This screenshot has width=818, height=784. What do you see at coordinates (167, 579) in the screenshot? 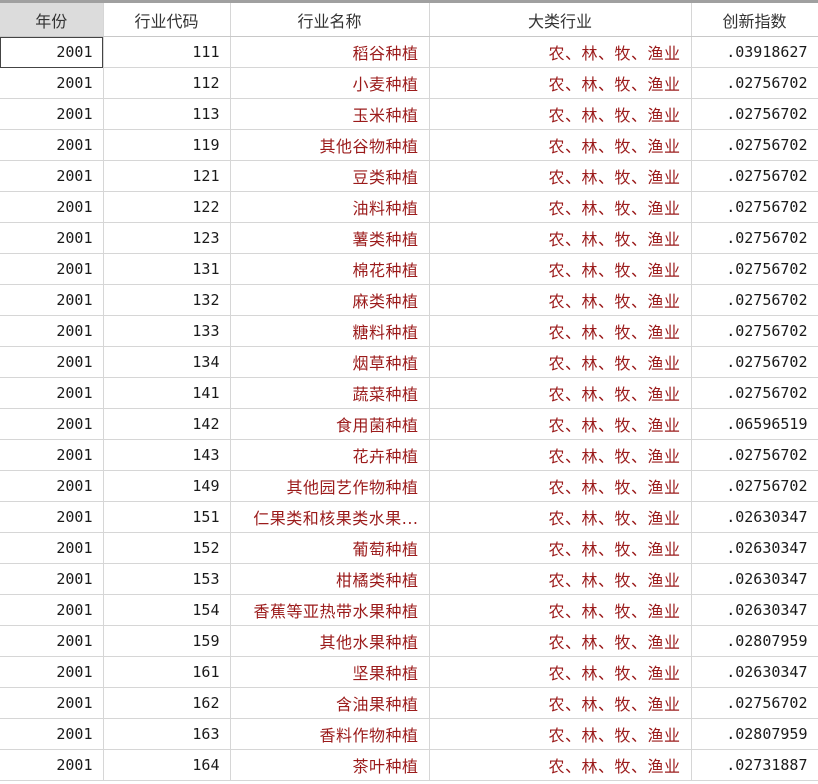
I see `cell-industry-code: 153` at bounding box center [167, 579].